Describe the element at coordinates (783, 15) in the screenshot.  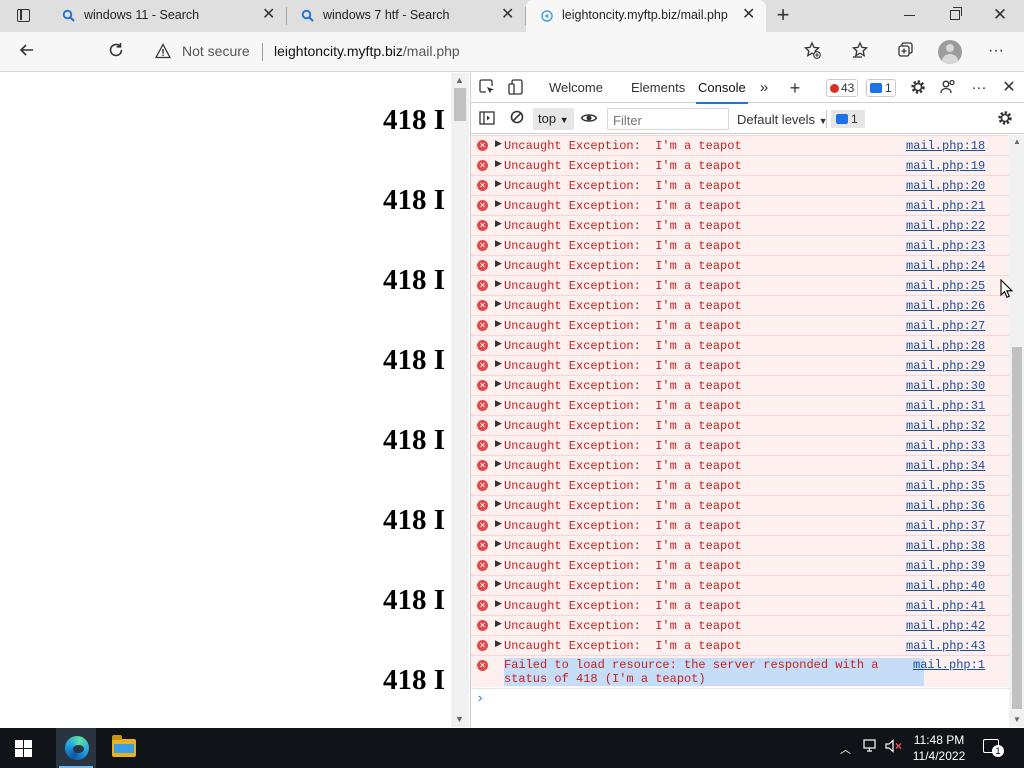
I see `new-tab-button: +` at that location.